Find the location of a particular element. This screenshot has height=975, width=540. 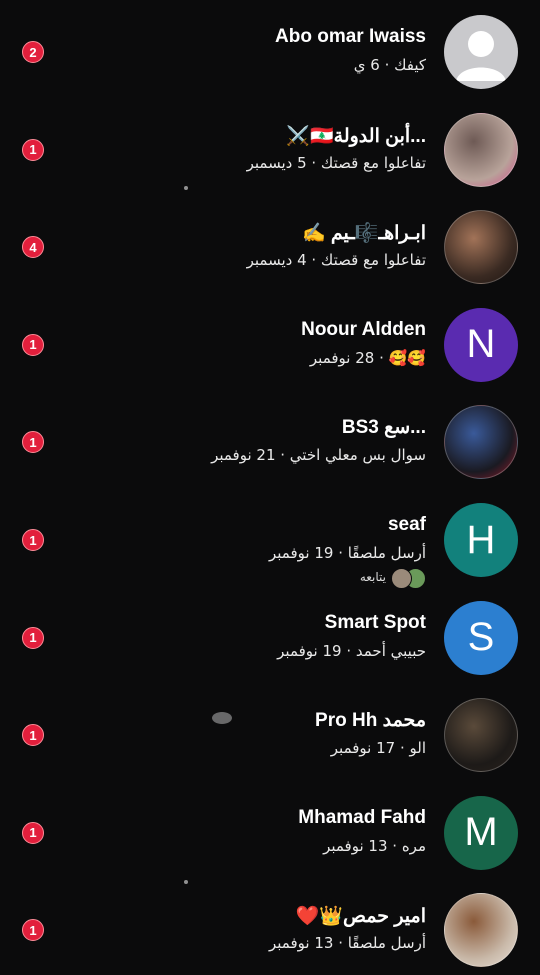

avatar: S is located at coordinates (481, 637).